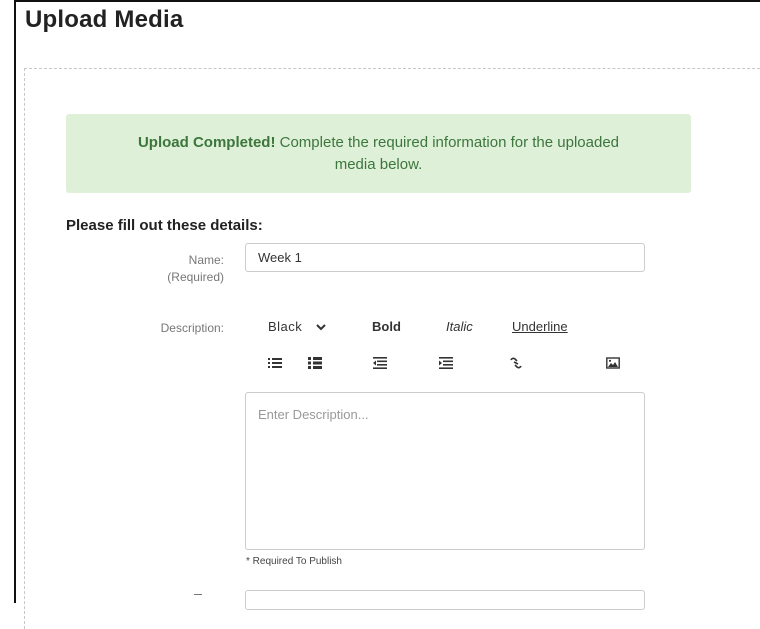 This screenshot has width=760, height=629. What do you see at coordinates (206, 142) in the screenshot?
I see `alert-strong-text: Upload Completed!` at bounding box center [206, 142].